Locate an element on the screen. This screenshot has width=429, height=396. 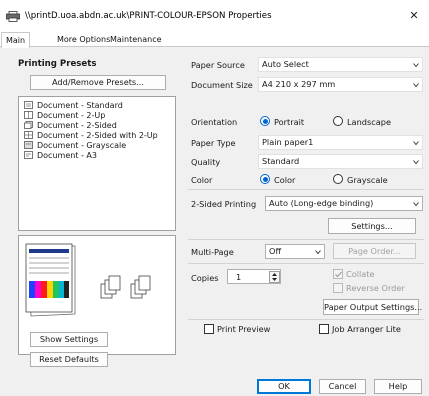
tab-main: Main is located at coordinates (16, 40).